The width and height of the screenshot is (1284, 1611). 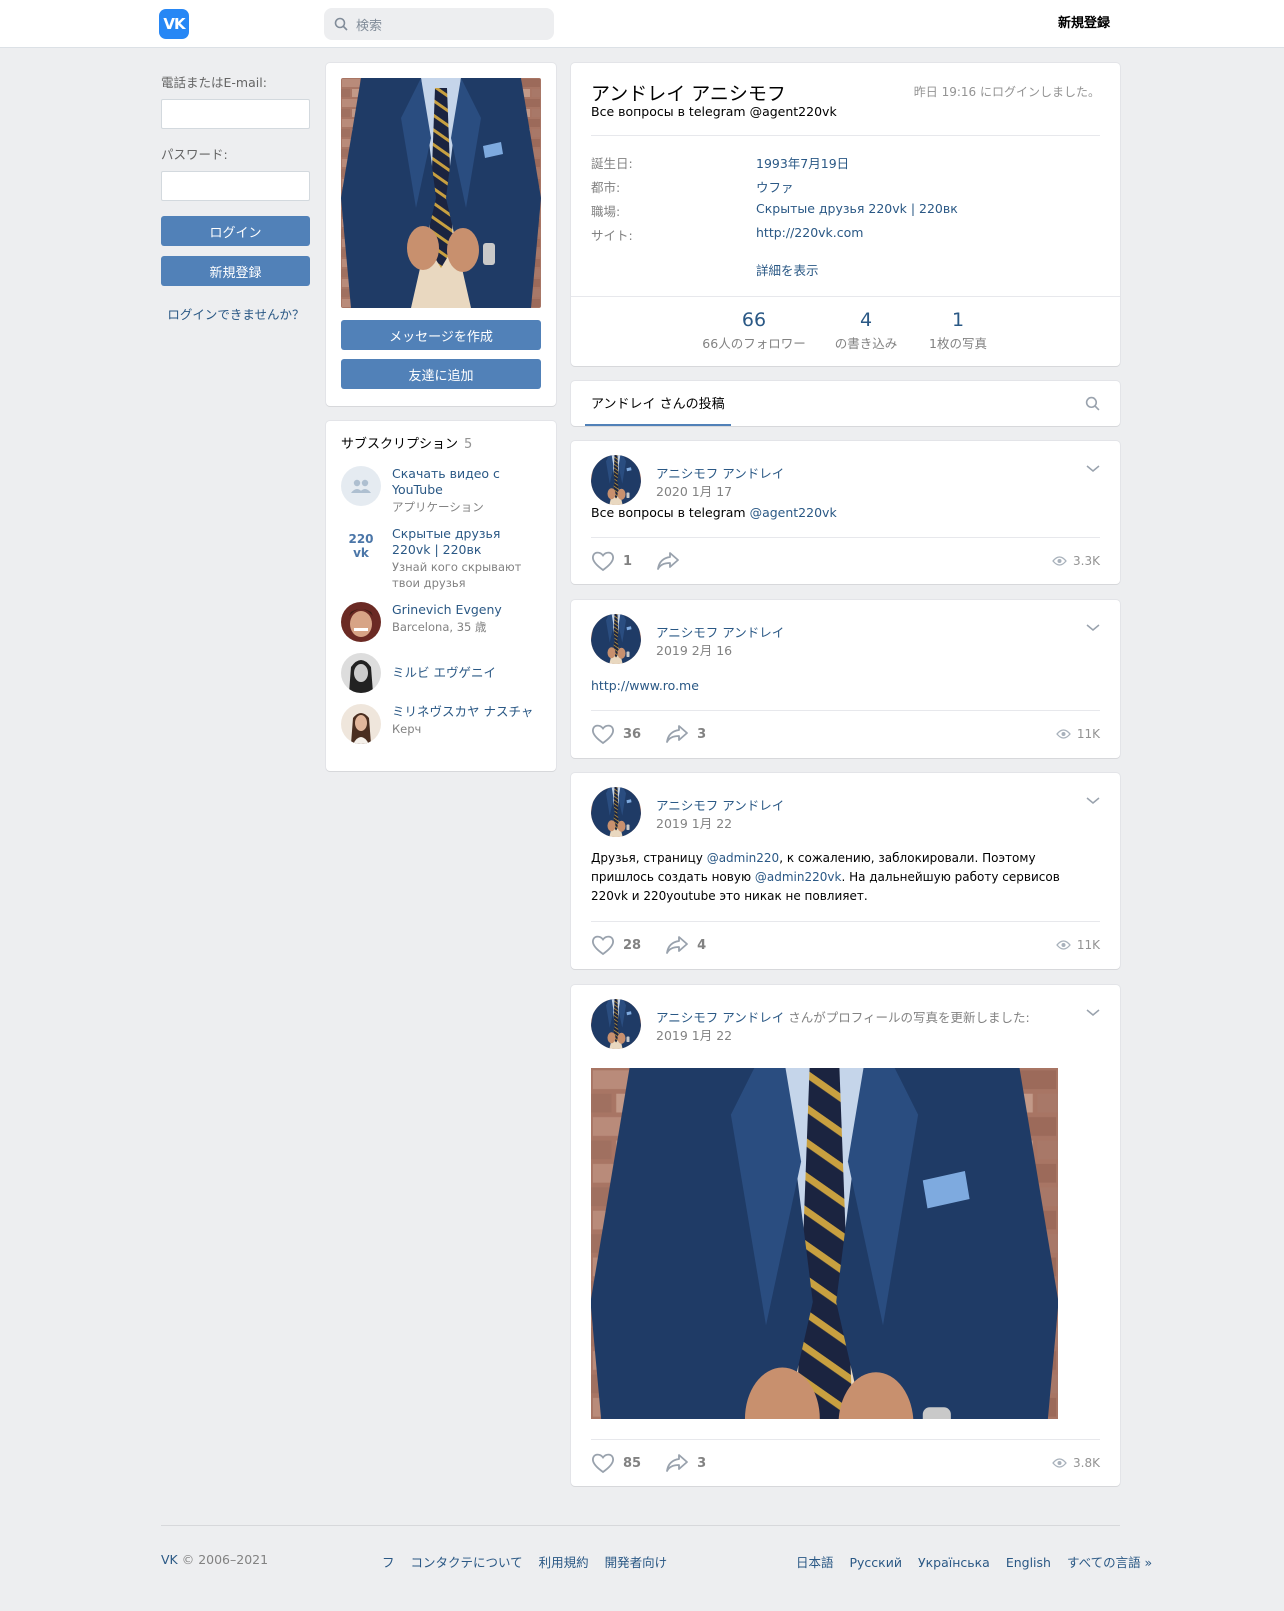 What do you see at coordinates (787, 269) in the screenshot?
I see `show-more-link: 詳細を表示` at bounding box center [787, 269].